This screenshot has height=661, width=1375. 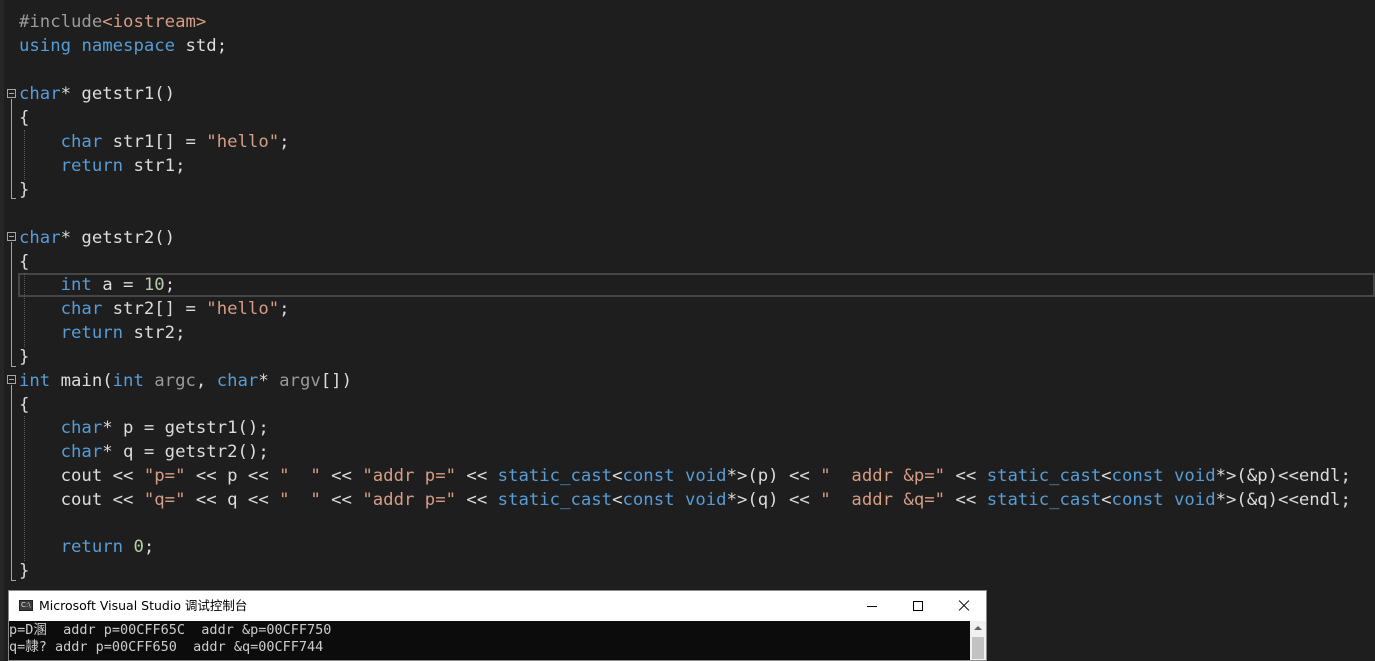 What do you see at coordinates (164, 500) in the screenshot?
I see `code-token: "q="` at bounding box center [164, 500].